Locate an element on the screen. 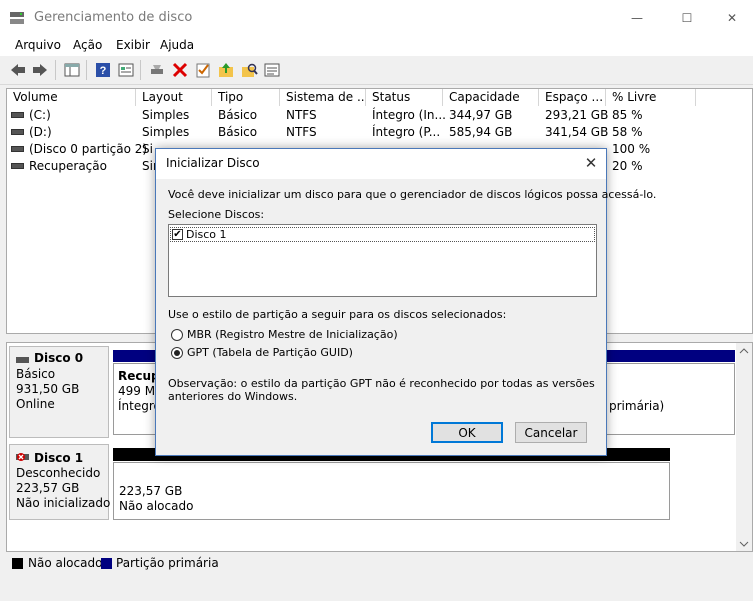 This screenshot has height=601, width=753. partition-title: Recup is located at coordinates (139, 376).